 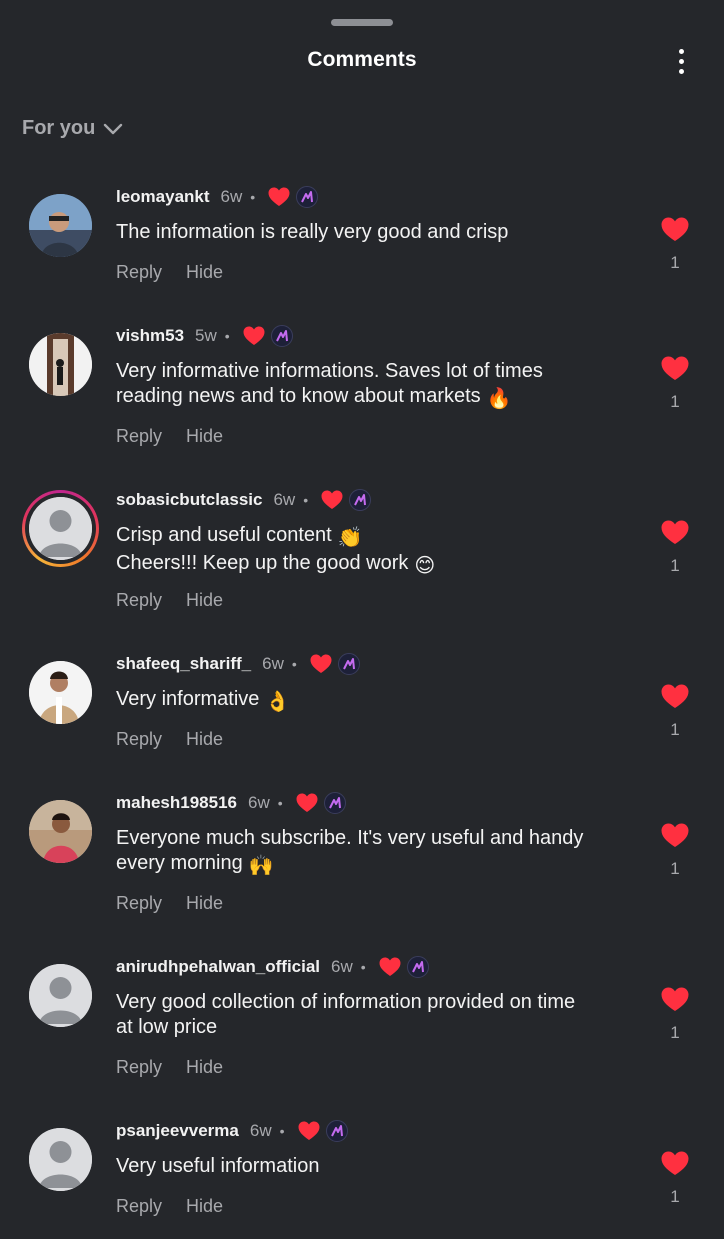 I want to click on comment-line-text: Cheers!!! Keep up the good work, so click(x=262, y=563).